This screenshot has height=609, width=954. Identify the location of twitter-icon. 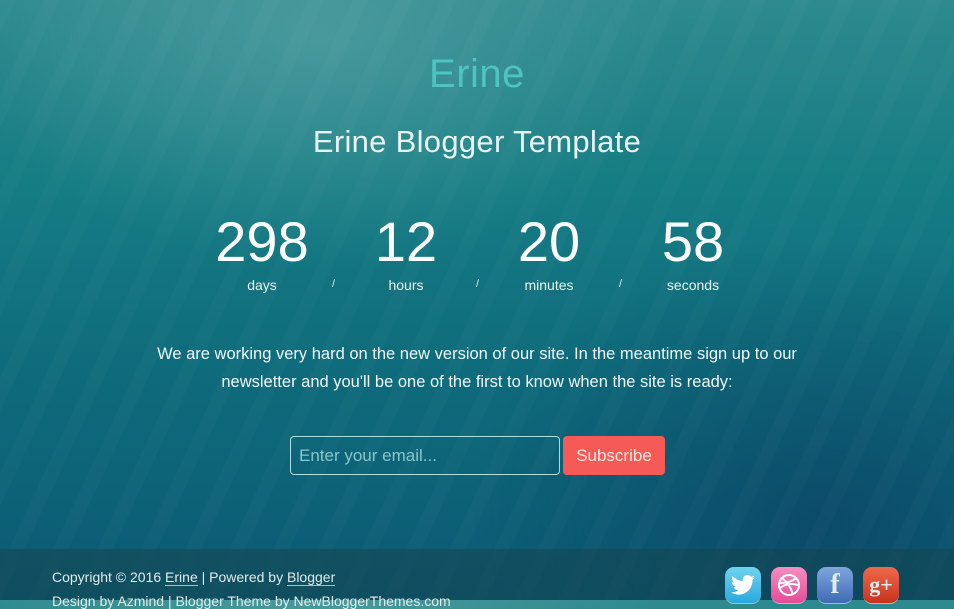
(743, 585).